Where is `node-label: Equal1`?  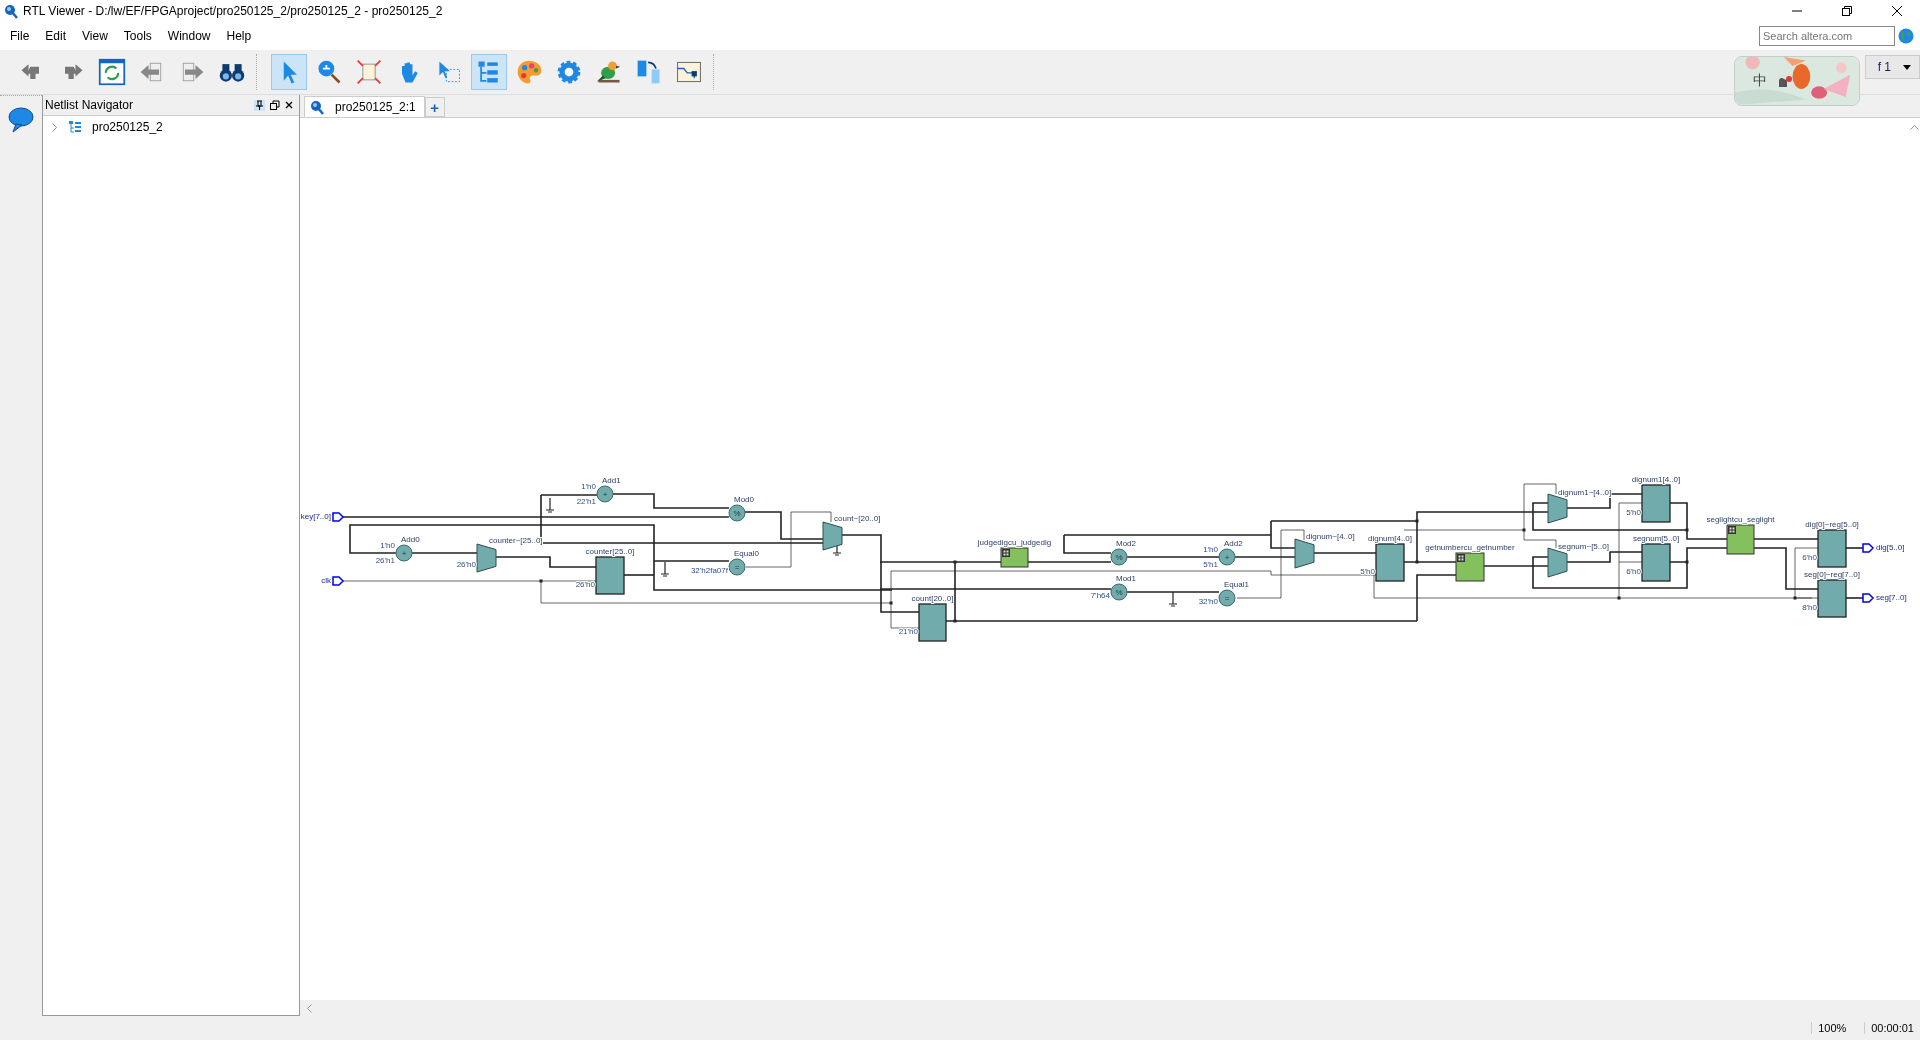 node-label: Equal1 is located at coordinates (1236, 584).